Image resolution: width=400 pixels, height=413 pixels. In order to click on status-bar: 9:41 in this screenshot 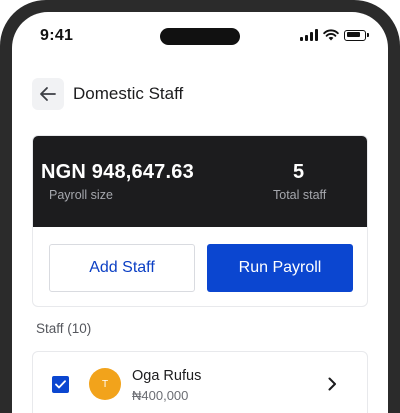, I will do `click(200, 36)`.